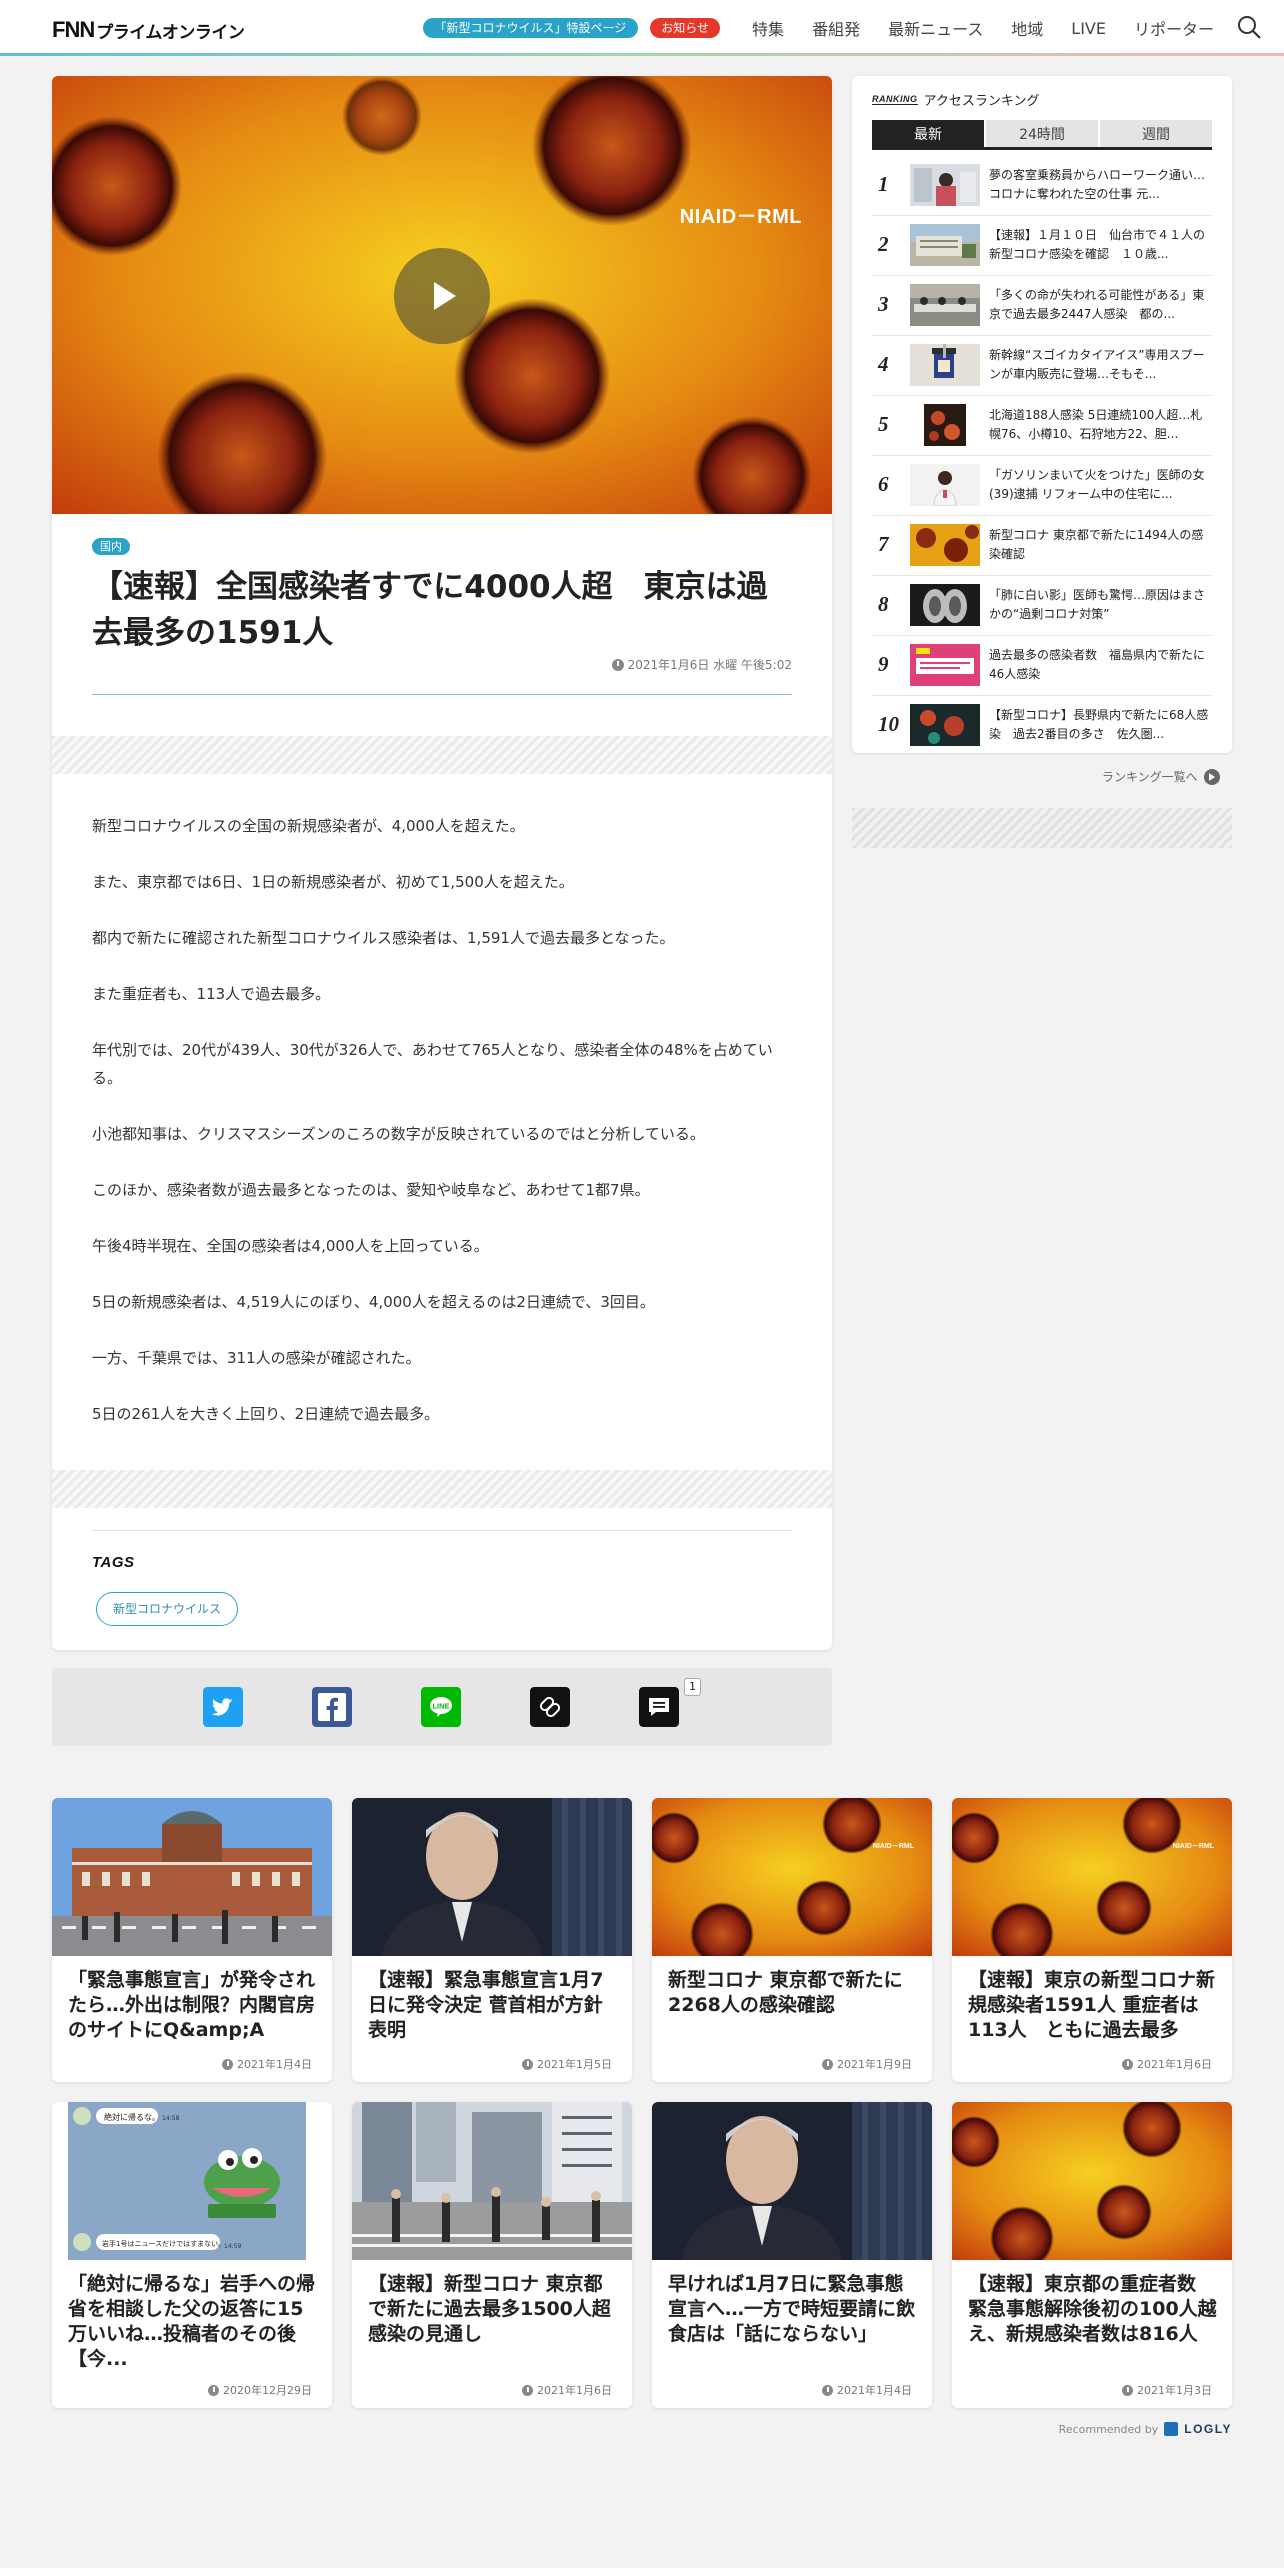 The width and height of the screenshot is (1284, 2568). Describe the element at coordinates (1145, 2429) in the screenshot. I see `recommended-by: Recommended by LOGLY` at that location.